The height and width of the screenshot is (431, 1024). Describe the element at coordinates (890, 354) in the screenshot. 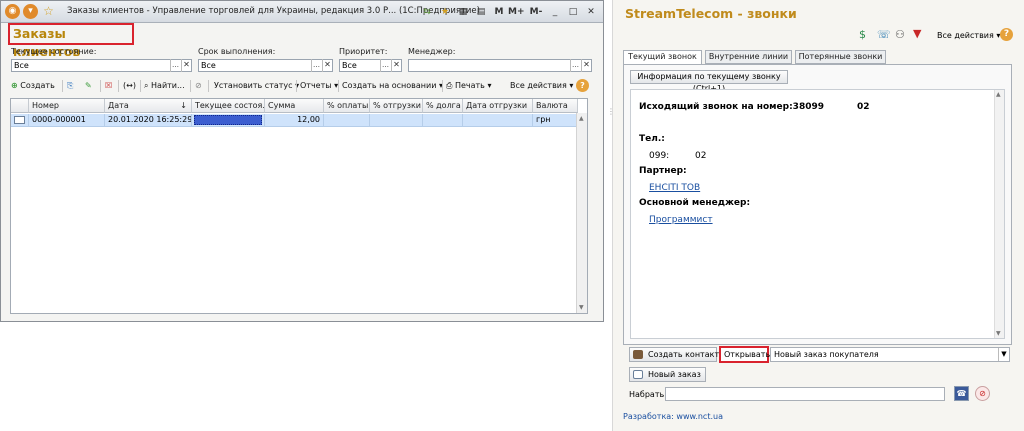

I see `open-select: Новый заказ покупателя ▼` at that location.